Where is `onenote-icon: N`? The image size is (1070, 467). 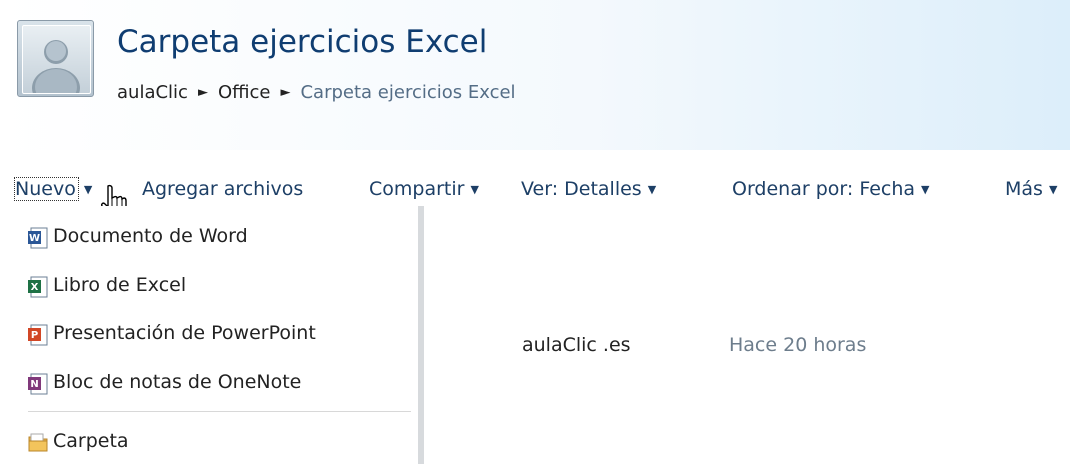 onenote-icon: N is located at coordinates (38, 382).